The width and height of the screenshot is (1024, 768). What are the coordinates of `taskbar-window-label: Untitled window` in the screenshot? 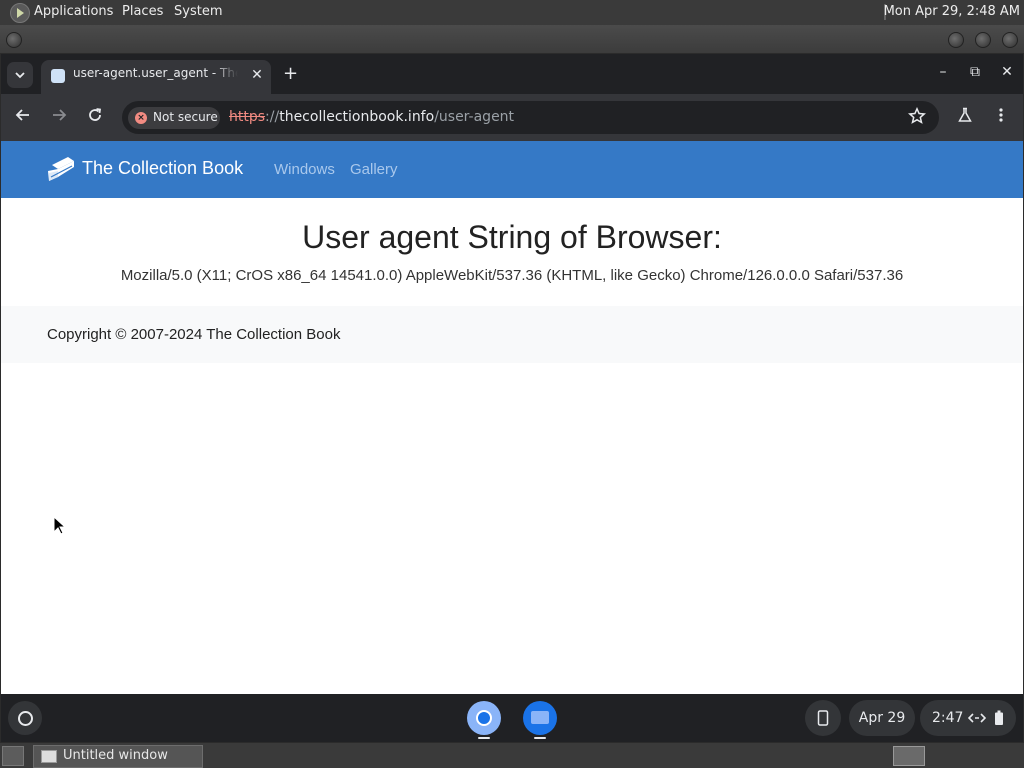 It's located at (115, 755).